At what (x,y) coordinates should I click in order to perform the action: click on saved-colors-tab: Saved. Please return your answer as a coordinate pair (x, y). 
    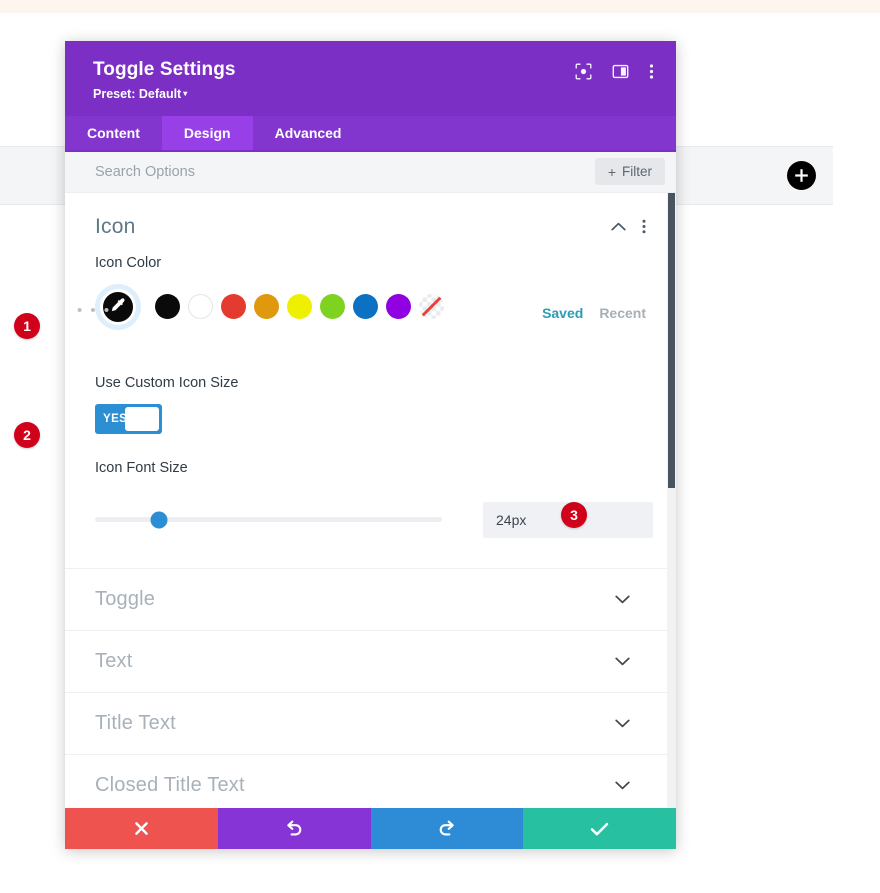
    Looking at the image, I should click on (562, 313).